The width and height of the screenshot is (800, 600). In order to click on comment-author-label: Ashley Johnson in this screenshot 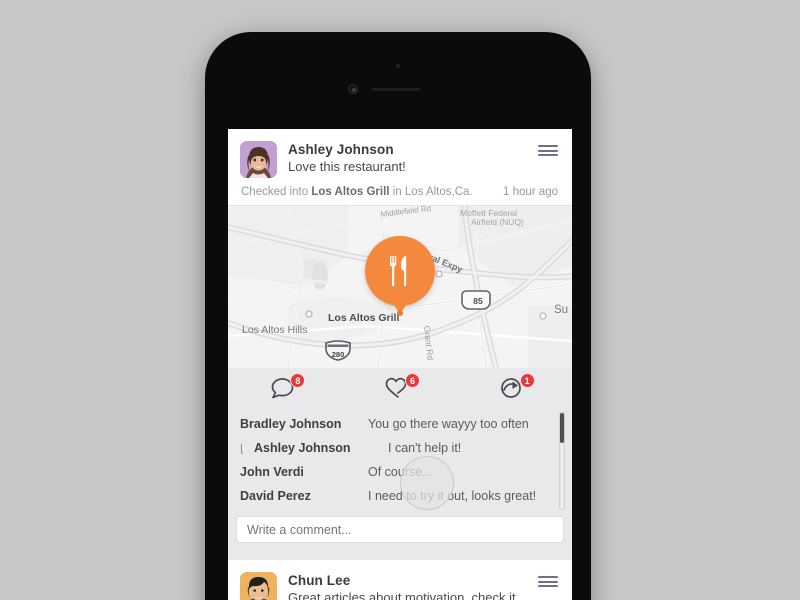, I will do `click(302, 448)`.